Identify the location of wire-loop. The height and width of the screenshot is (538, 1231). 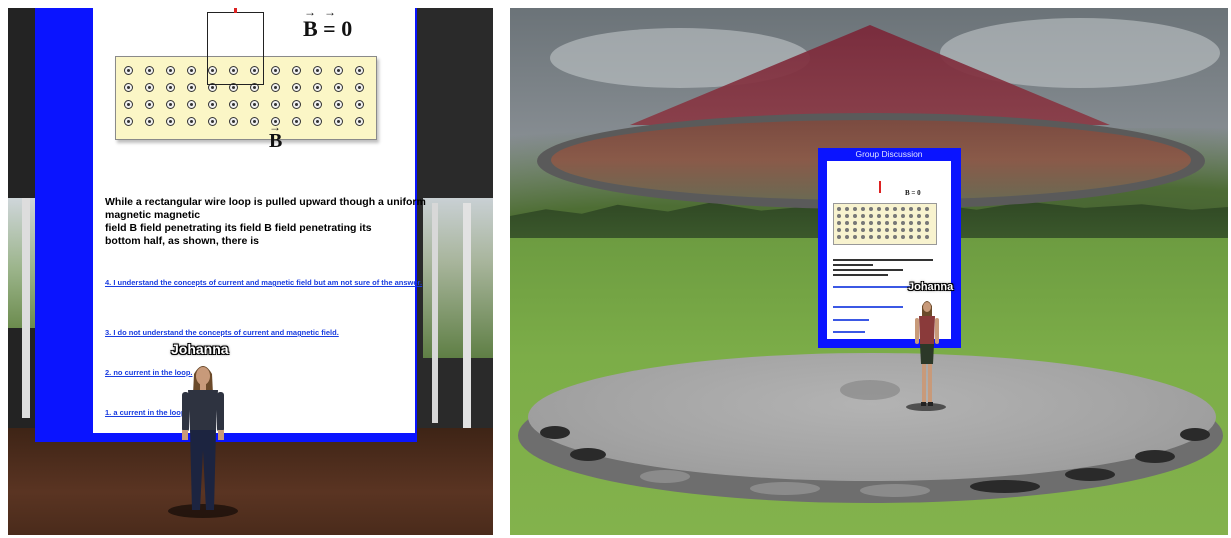
(235, 48).